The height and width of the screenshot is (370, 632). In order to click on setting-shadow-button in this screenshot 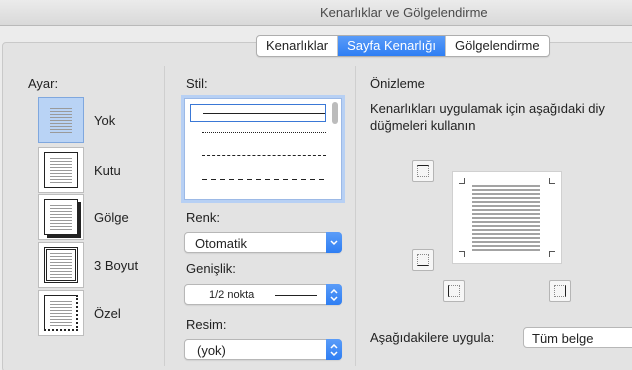, I will do `click(61, 217)`.